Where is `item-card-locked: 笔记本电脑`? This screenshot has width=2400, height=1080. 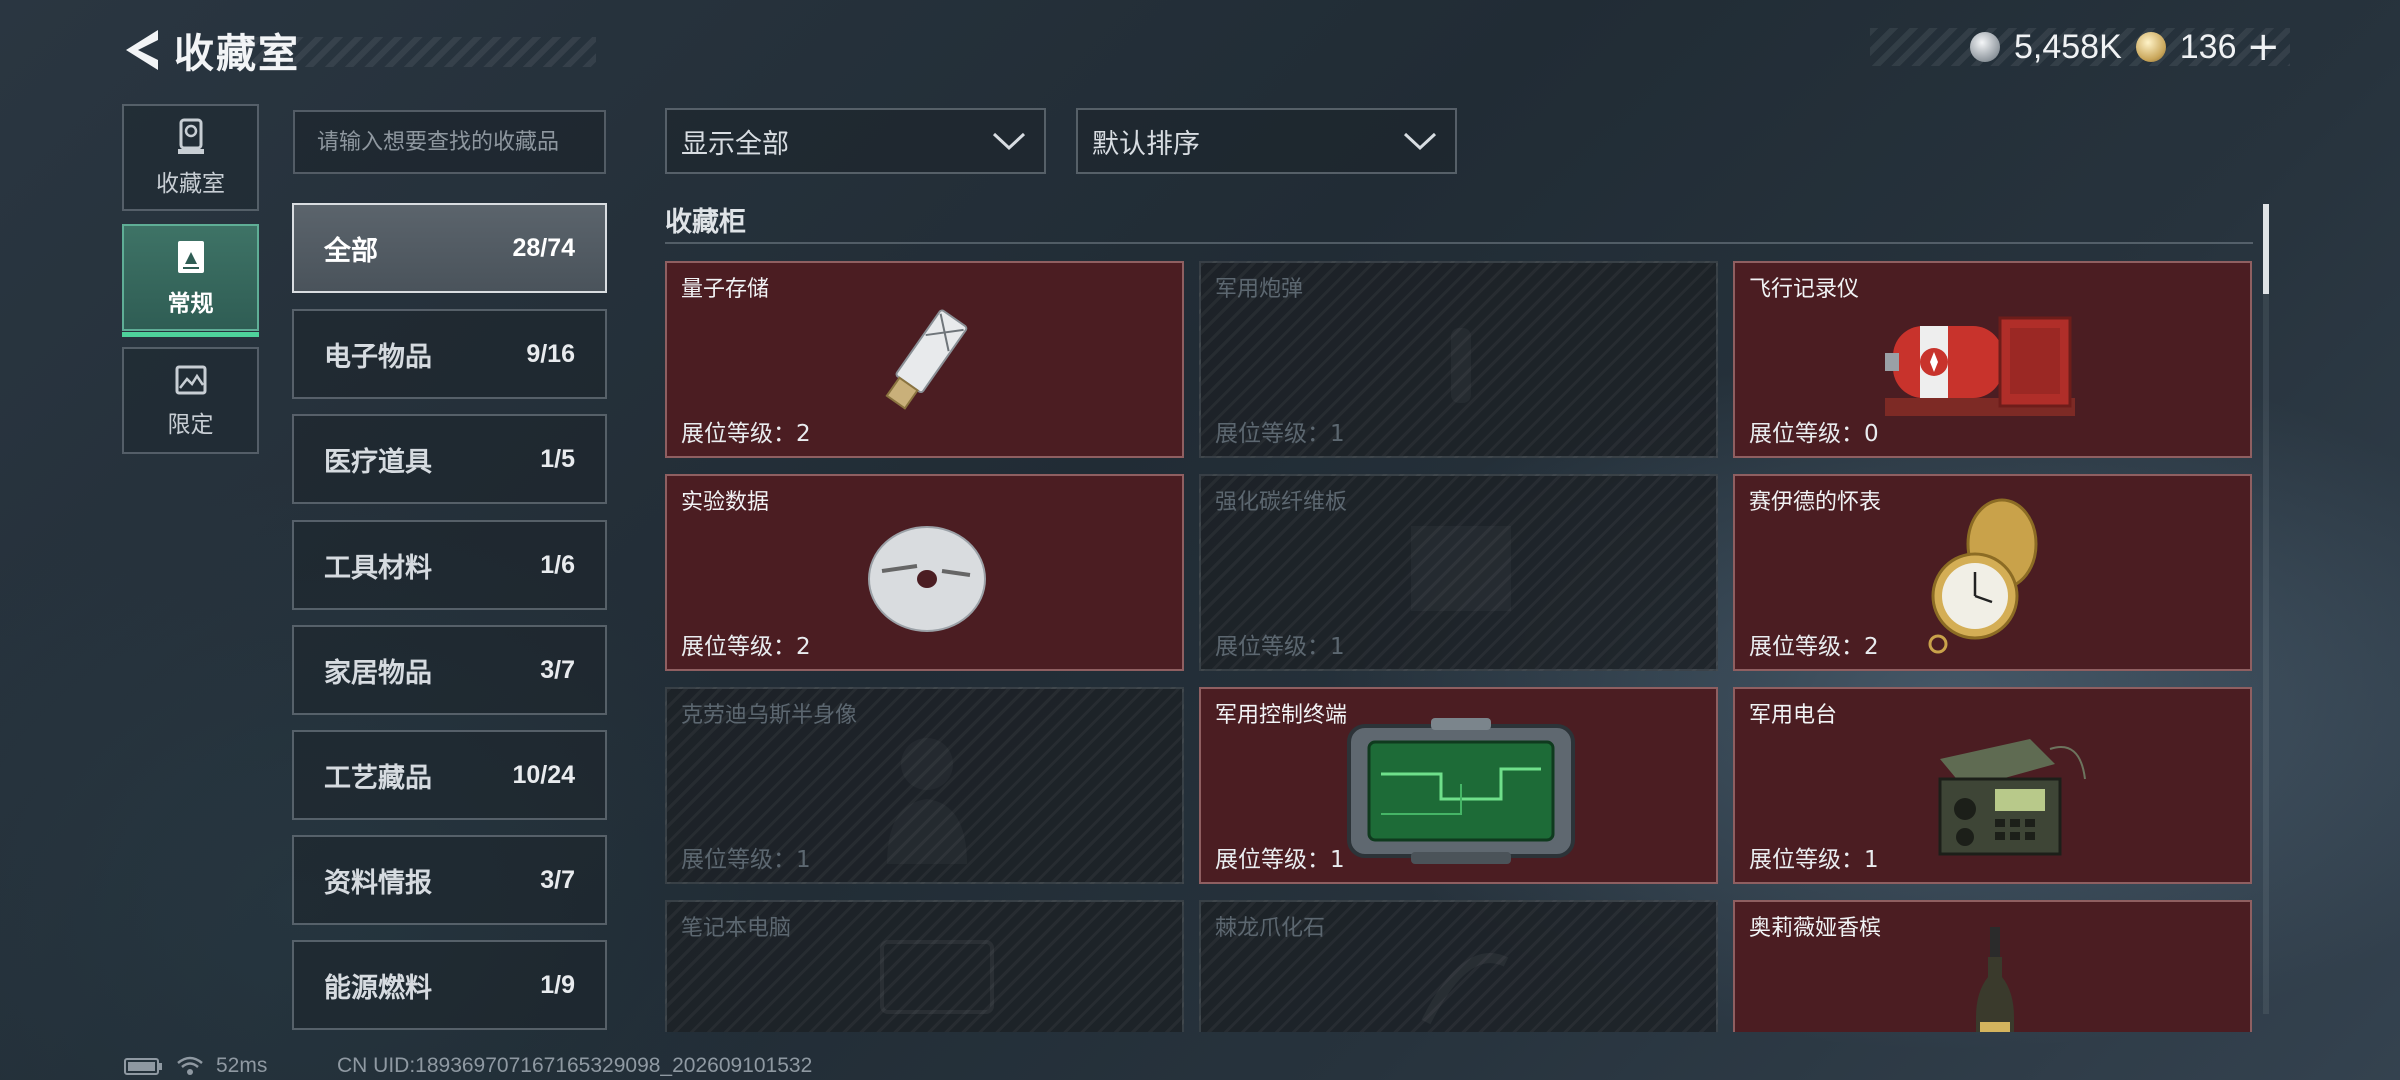 item-card-locked: 笔记本电脑 is located at coordinates (924, 966).